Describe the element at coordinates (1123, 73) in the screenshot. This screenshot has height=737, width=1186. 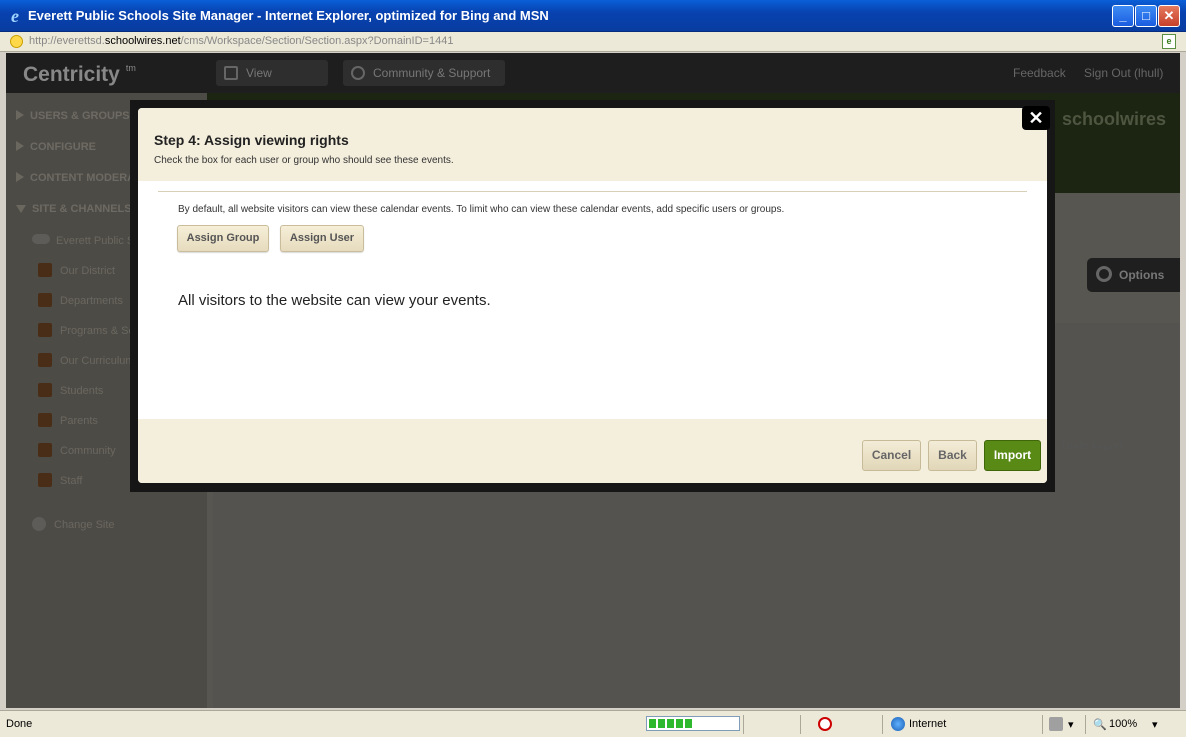
I see `sign-out-link: Sign Out (lhull)` at that location.